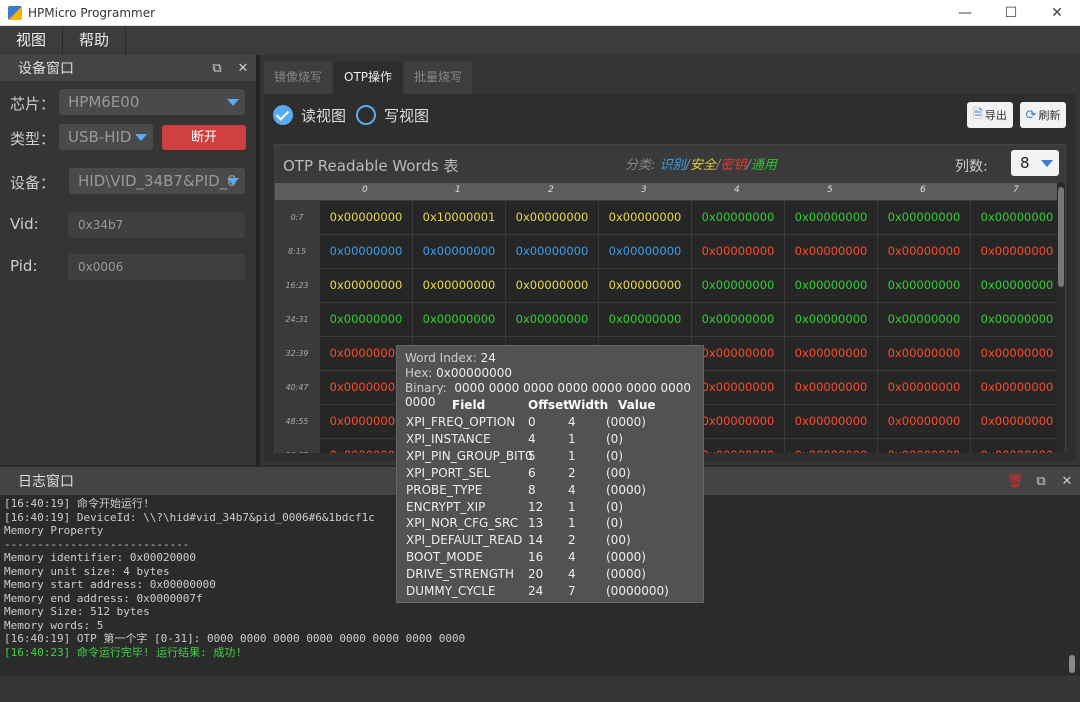 The height and width of the screenshot is (702, 1080). What do you see at coordinates (923, 190) in the screenshot?
I see `column-header: 6` at bounding box center [923, 190].